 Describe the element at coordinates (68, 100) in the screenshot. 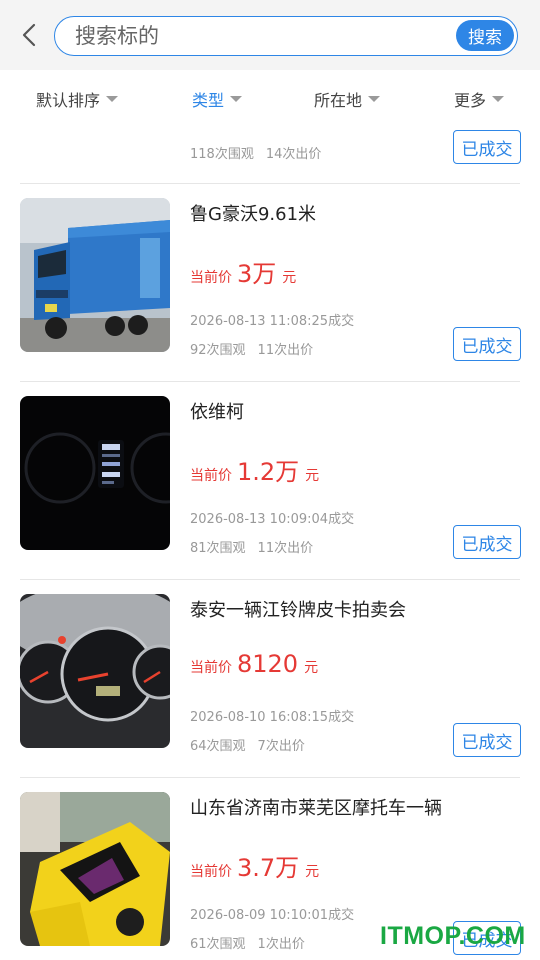

I see `filter-label: 默认排序` at that location.